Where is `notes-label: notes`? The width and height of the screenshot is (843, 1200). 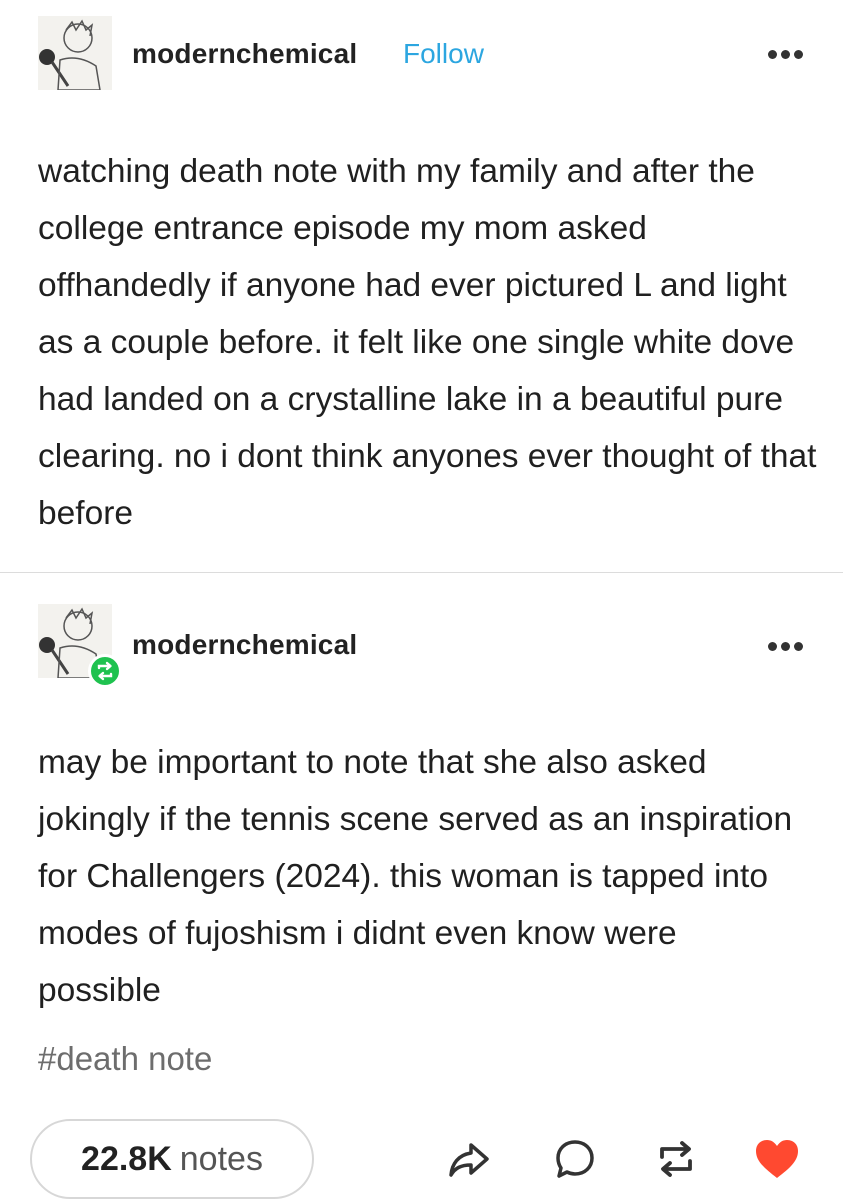 notes-label: notes is located at coordinates (221, 1158).